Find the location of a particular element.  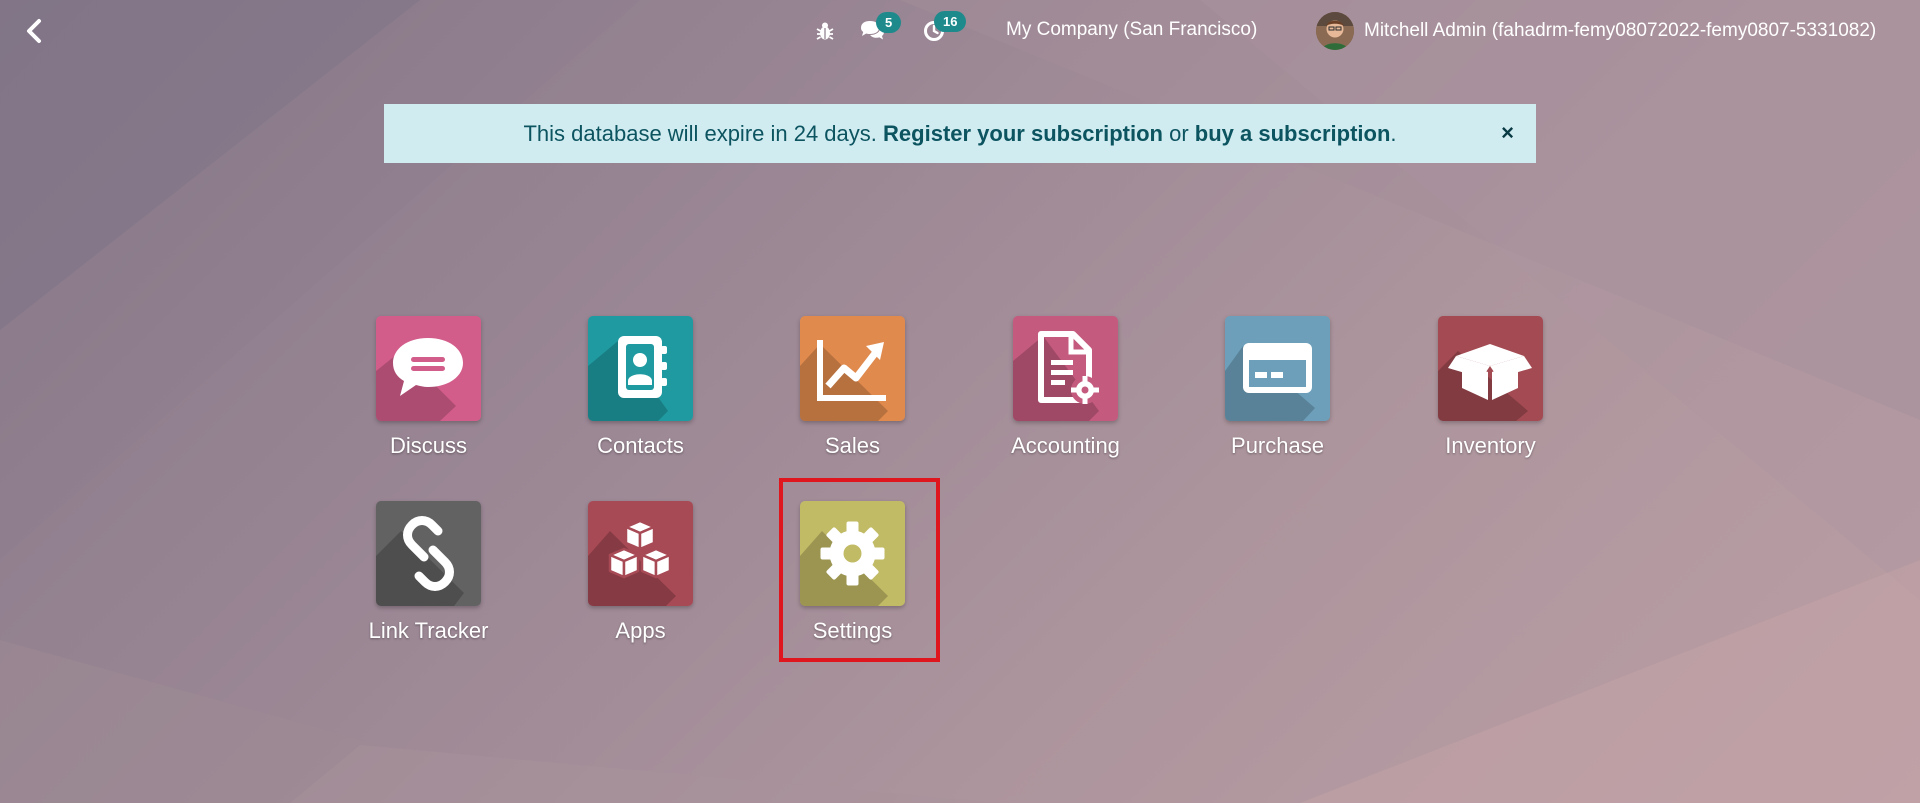

chevron-left-icon is located at coordinates (34, 31).